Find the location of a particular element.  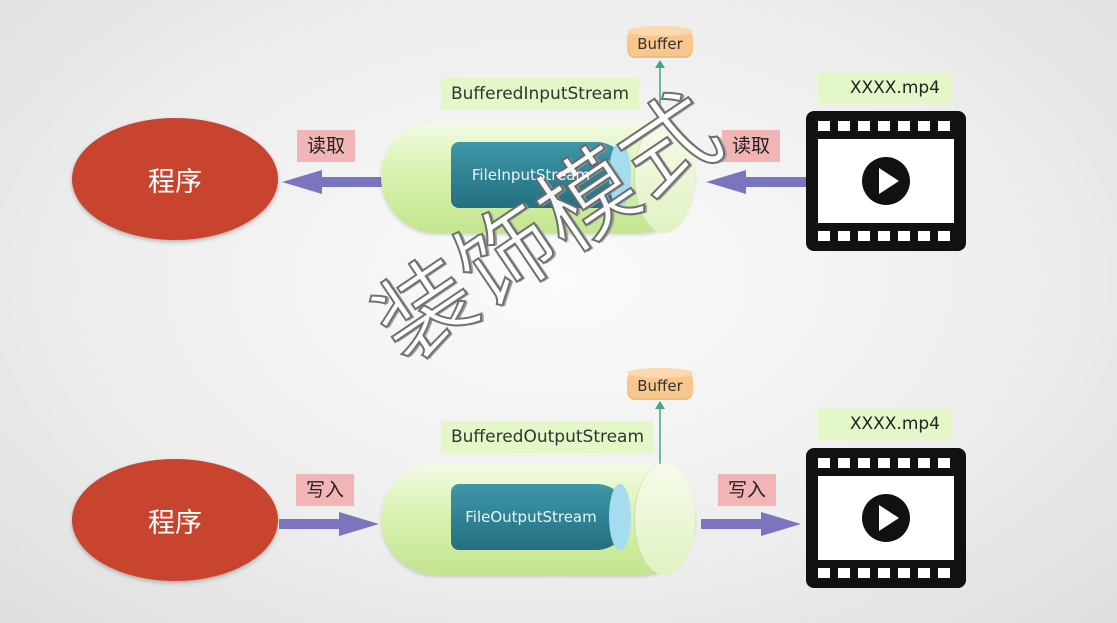

file-output-stream-cylinder: FileOutputStream is located at coordinates (541, 517).